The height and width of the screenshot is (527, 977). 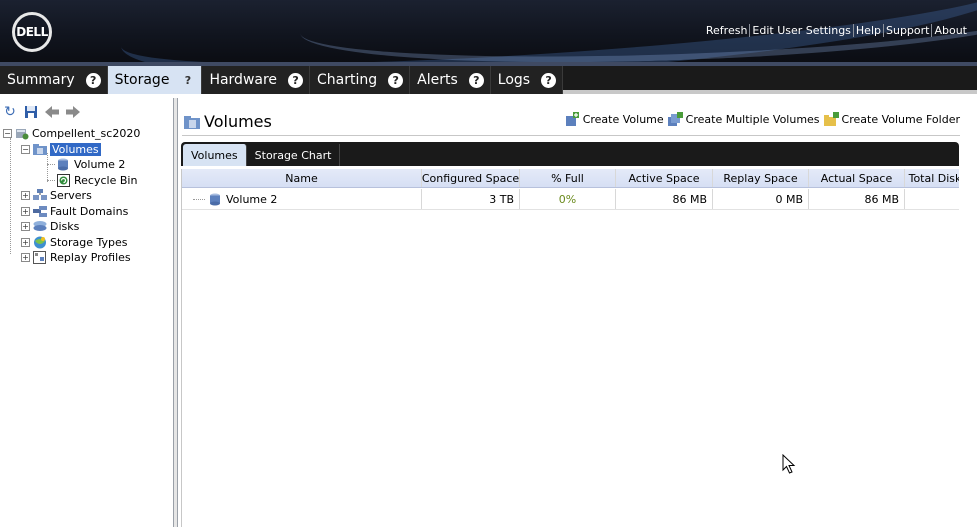 I want to click on refresh-link: Refresh, so click(x=727, y=30).